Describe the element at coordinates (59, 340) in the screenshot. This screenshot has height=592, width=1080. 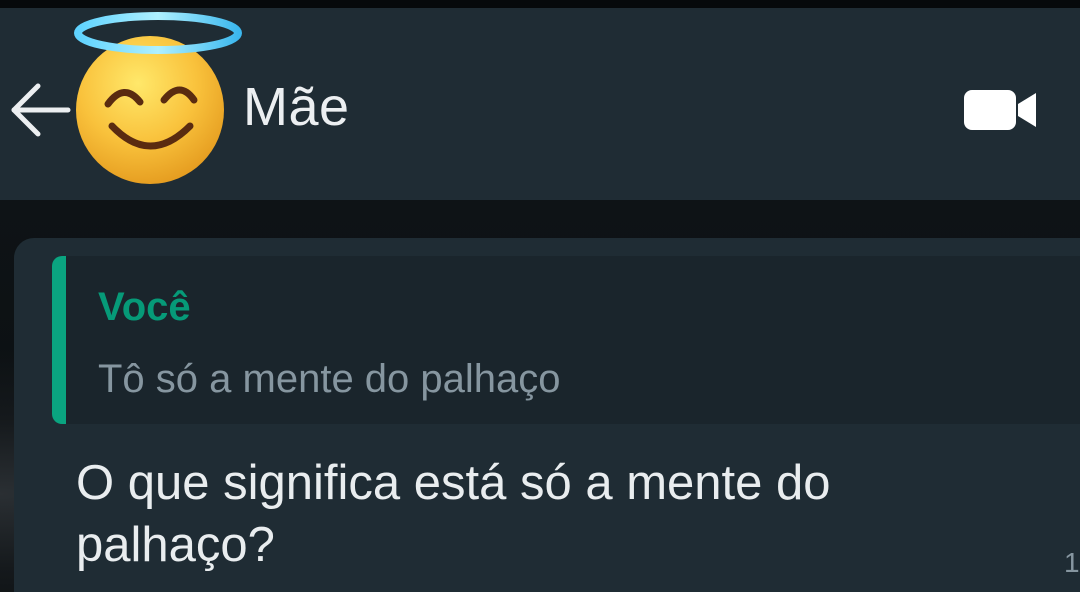
I see `quote-accent-bar` at that location.